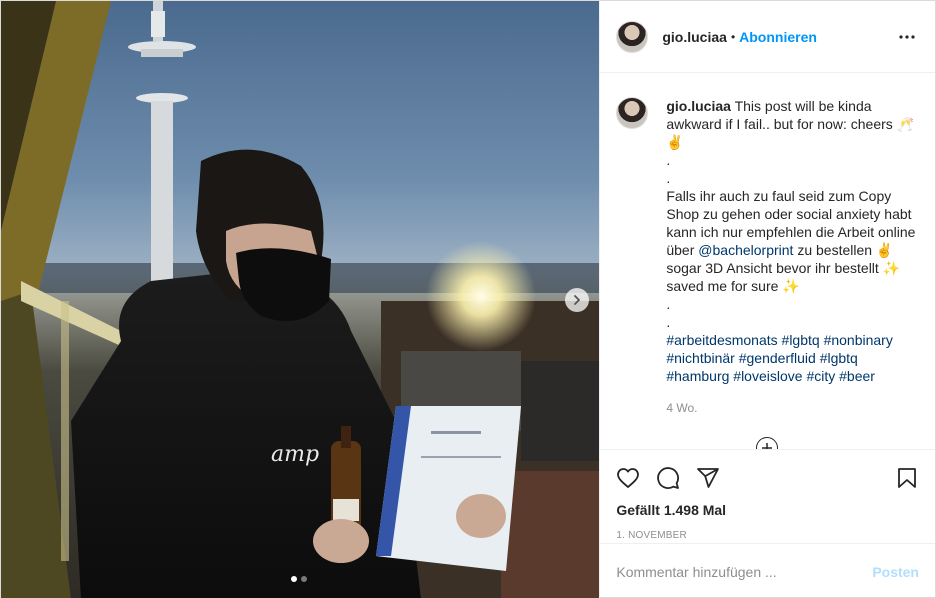  I want to click on carousel-next-button, so click(577, 300).